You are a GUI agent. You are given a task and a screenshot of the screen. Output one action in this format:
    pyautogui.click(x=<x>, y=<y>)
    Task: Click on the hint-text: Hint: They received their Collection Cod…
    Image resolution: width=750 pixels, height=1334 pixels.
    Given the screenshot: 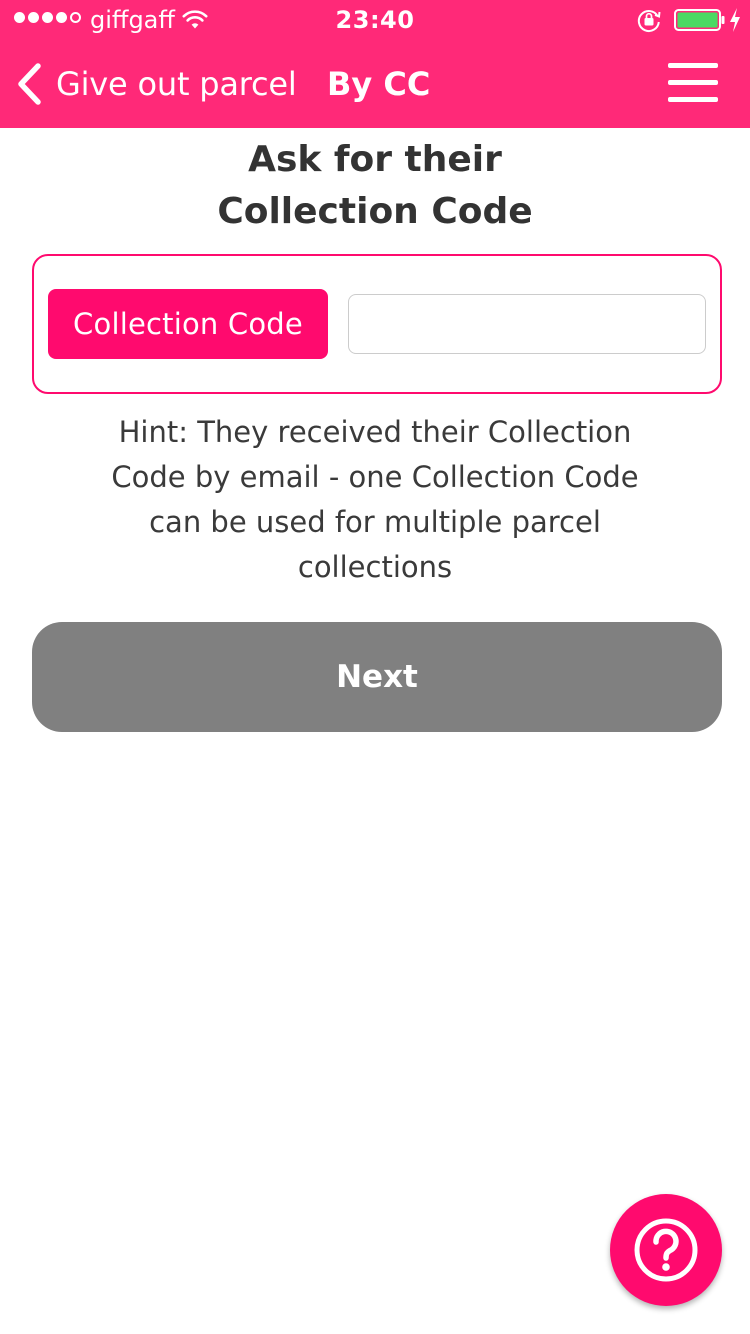 What is the action you would take?
    pyautogui.click(x=375, y=499)
    